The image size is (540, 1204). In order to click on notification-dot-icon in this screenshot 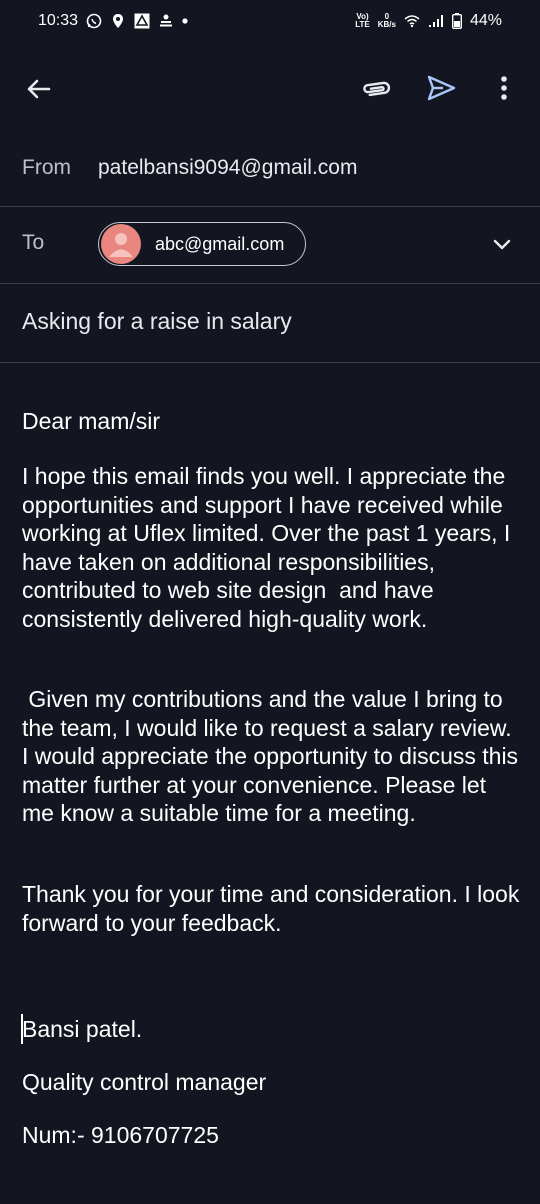, I will do `click(185, 21)`.